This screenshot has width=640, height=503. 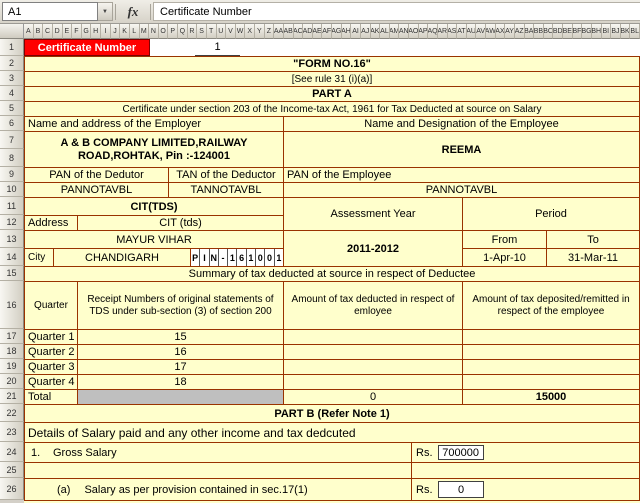 I want to click on pin-char-box-1: I, so click(x=205, y=257).